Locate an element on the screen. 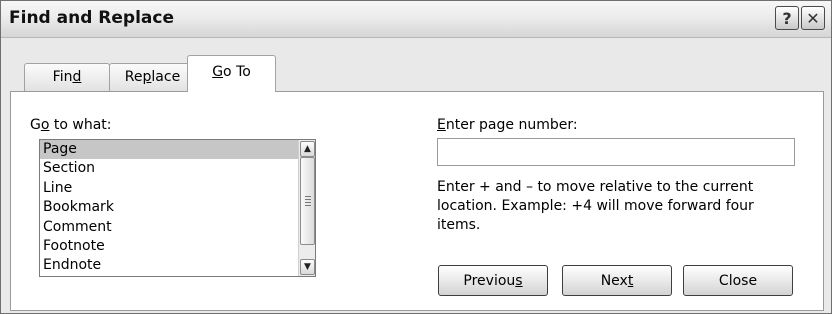 Image resolution: width=832 pixels, height=314 pixels. previous-button: Previous is located at coordinates (493, 280).